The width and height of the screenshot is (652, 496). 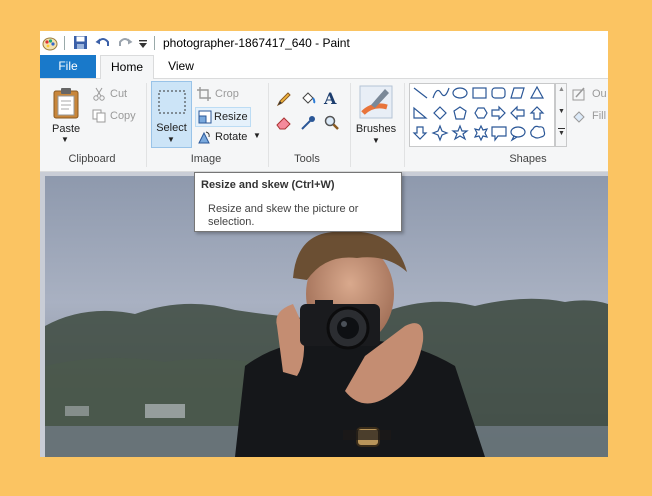 I want to click on clipboard-icon, so click(x=66, y=105).